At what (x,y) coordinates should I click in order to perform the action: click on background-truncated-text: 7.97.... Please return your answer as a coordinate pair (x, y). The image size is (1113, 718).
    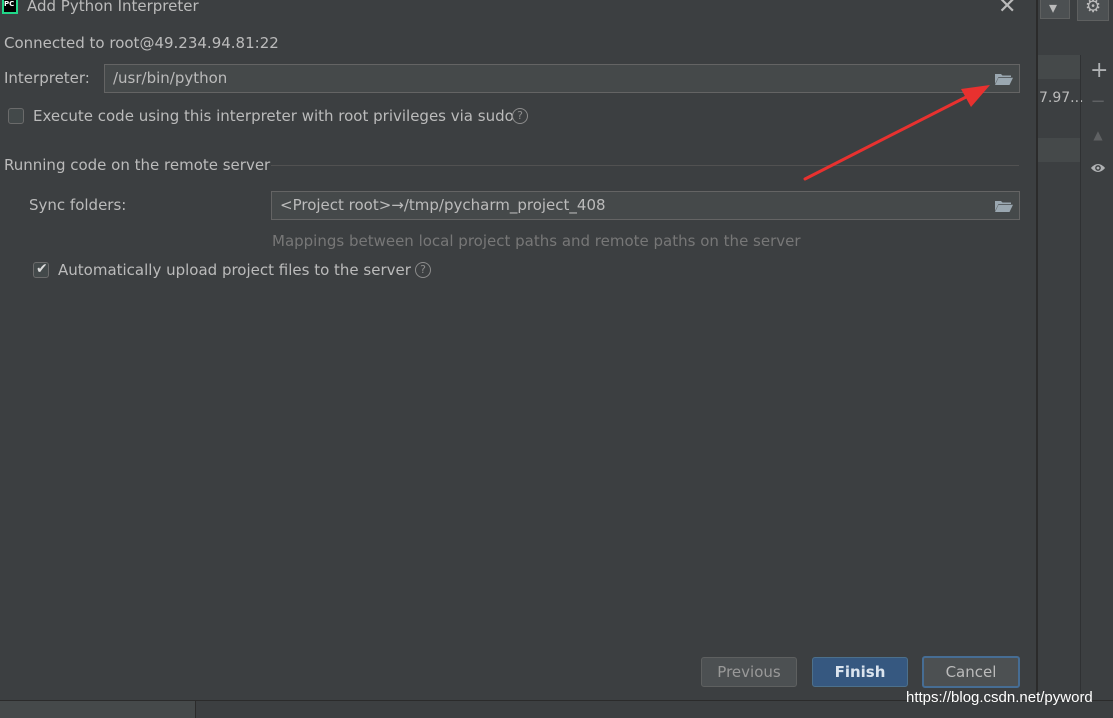
    Looking at the image, I should click on (1061, 98).